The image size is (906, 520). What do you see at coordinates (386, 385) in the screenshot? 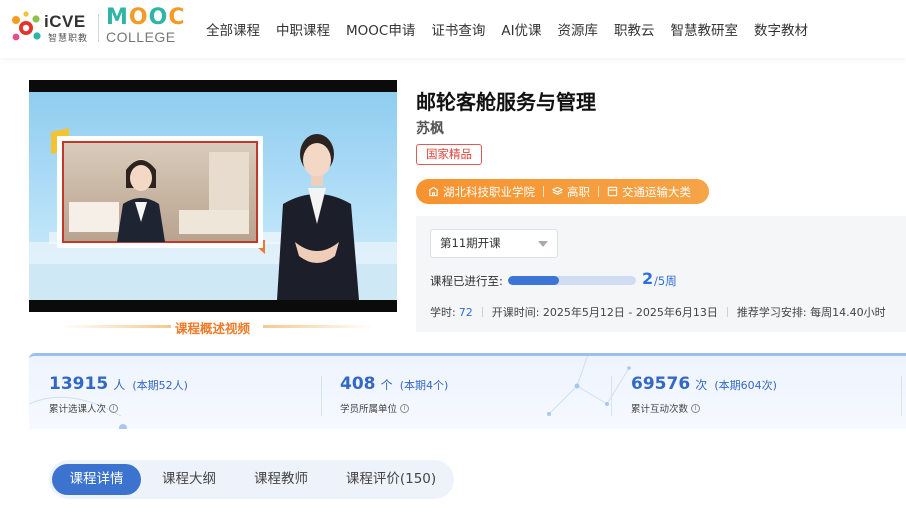
I see `stat-institutions-unit: 个` at bounding box center [386, 385].